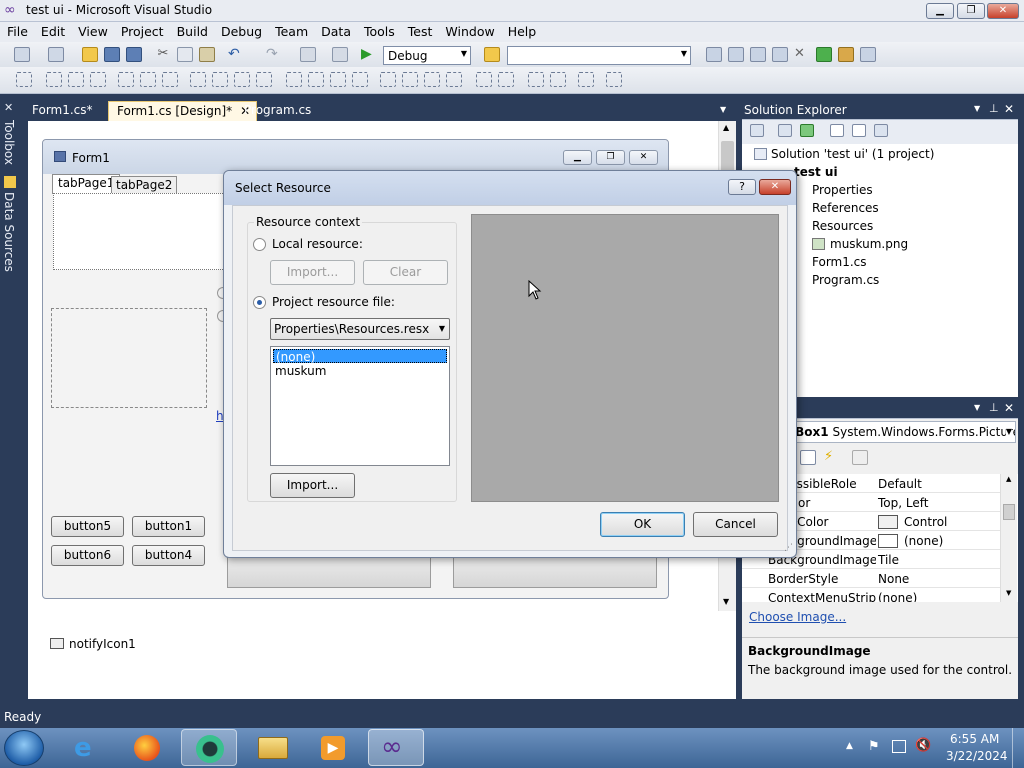 The width and height of the screenshot is (1024, 768). I want to click on h-spacing-increase-icon, so click(316, 79).